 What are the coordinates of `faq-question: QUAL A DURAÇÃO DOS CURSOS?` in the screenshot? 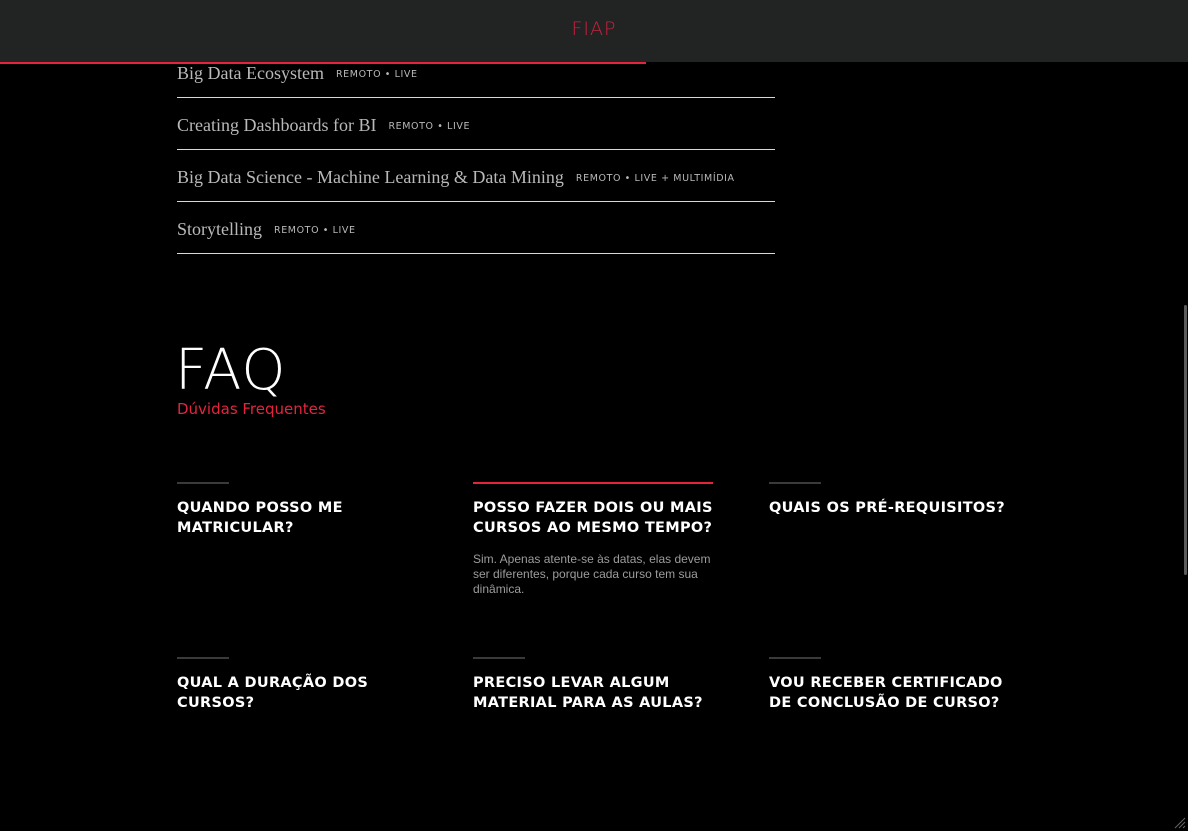 It's located at (297, 693).